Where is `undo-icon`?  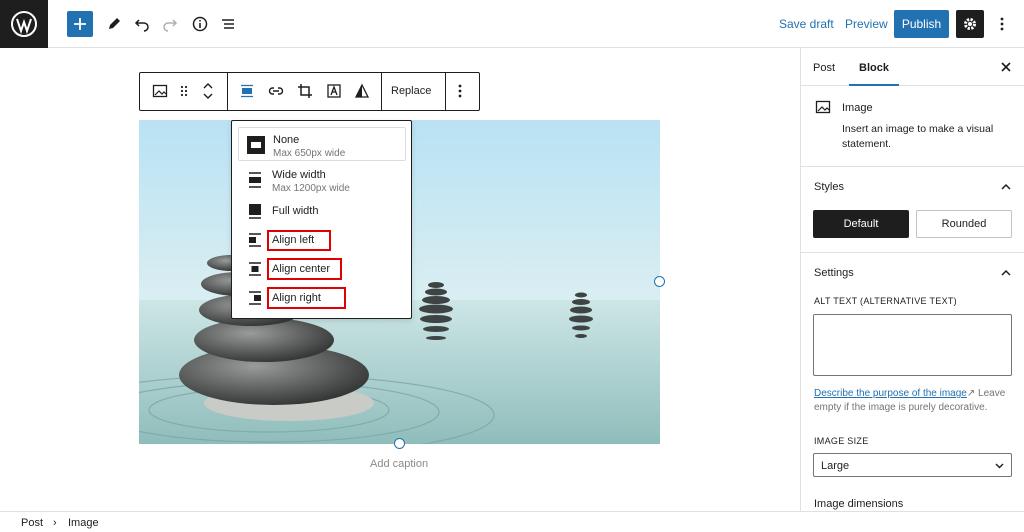
undo-icon is located at coordinates (141, 25).